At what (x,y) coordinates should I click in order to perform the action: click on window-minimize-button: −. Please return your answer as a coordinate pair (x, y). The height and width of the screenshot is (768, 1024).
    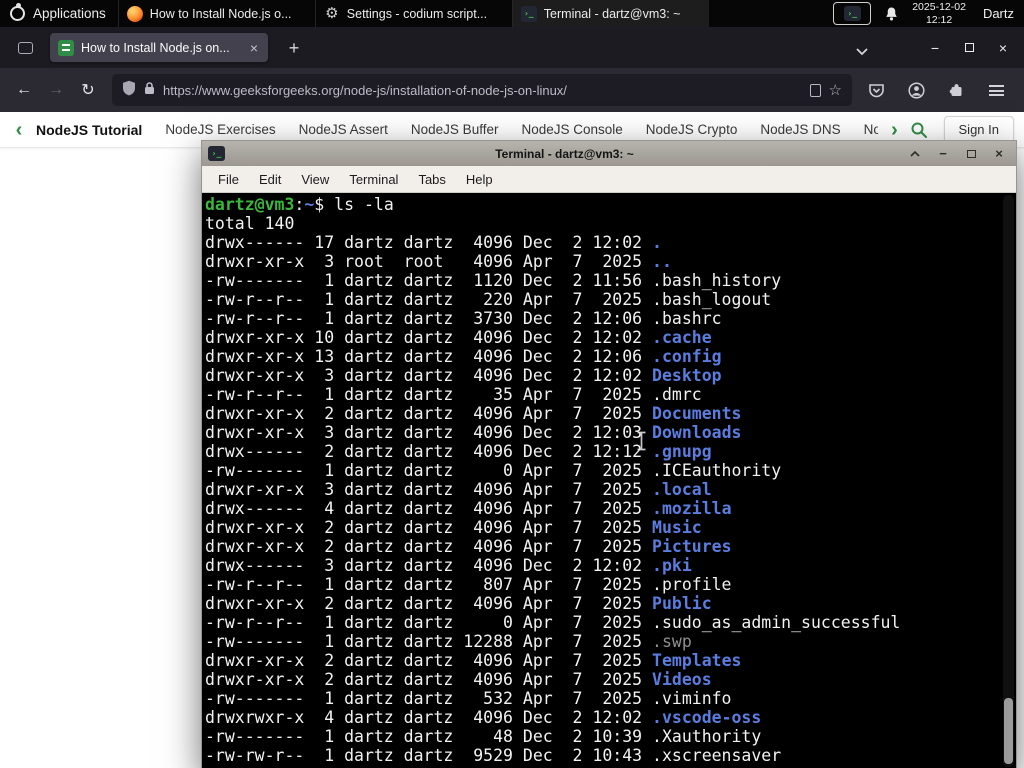
    Looking at the image, I should click on (935, 47).